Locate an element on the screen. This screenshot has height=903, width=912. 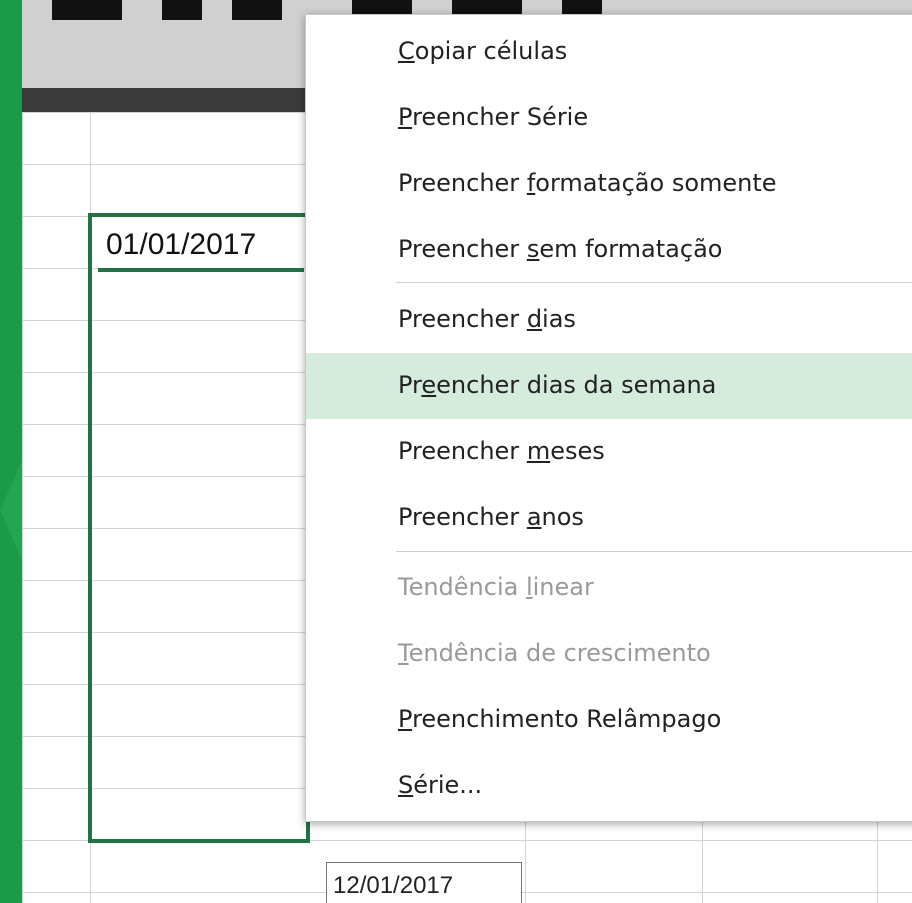
menu-item-tendencia-linear: Tendência linear is located at coordinates (609, 588).